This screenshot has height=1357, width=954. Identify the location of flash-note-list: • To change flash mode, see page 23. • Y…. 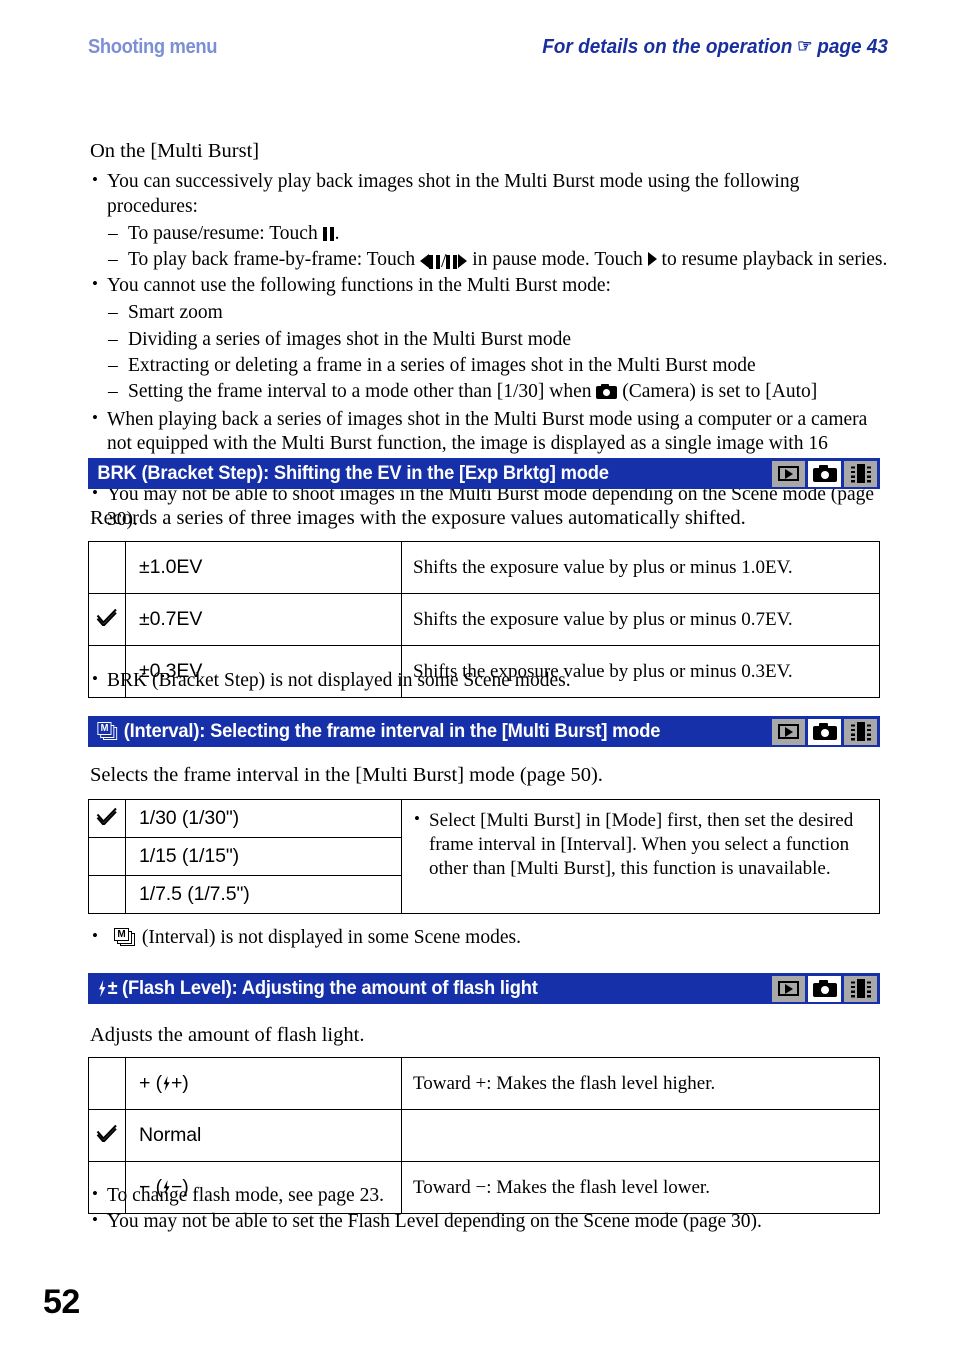
(490, 1209).